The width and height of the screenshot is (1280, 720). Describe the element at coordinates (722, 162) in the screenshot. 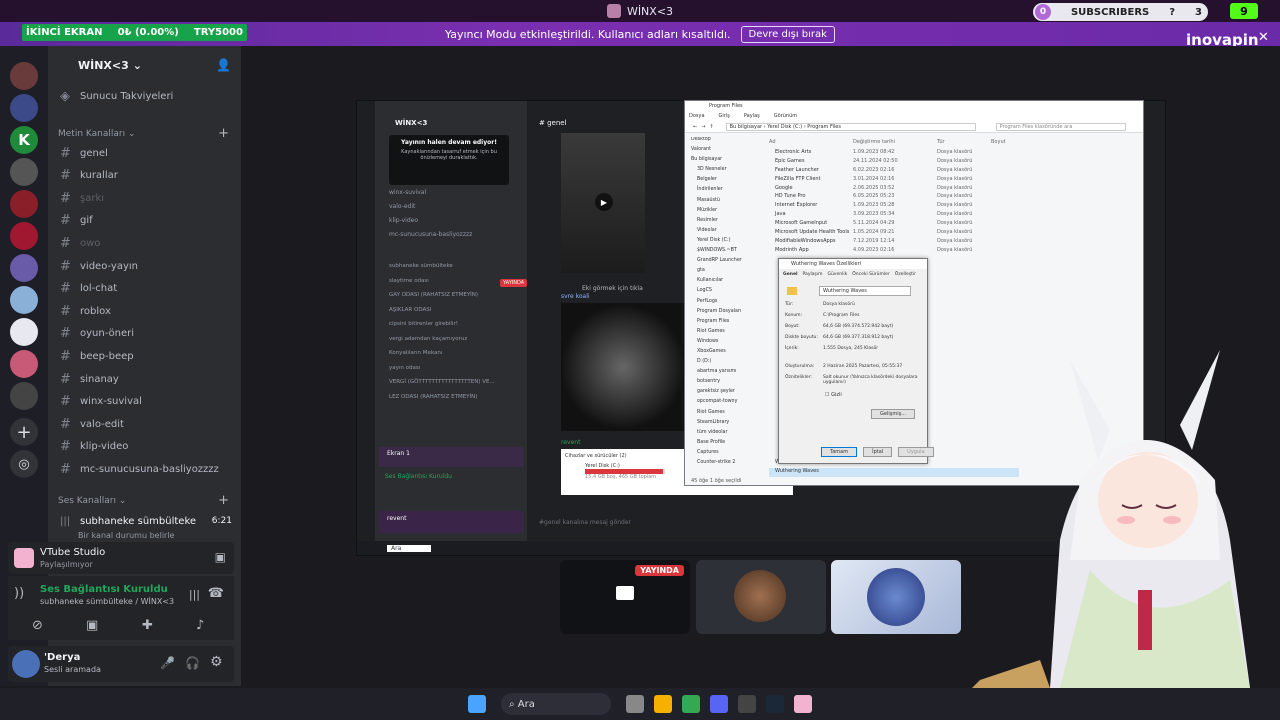

I see `explorer-nav-item: Bu bilgisayar` at that location.